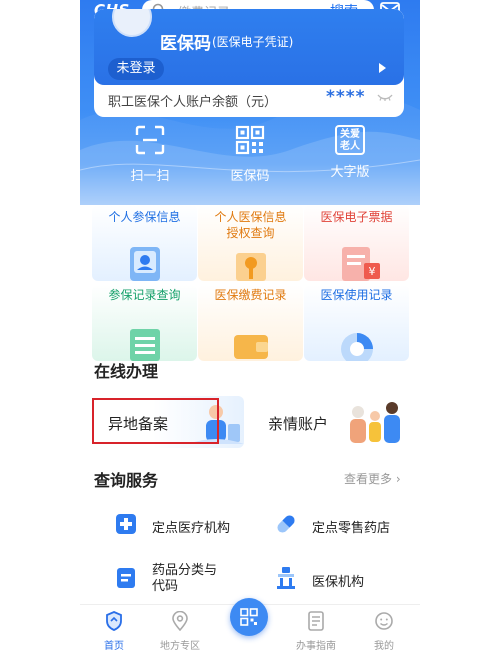 The width and height of the screenshot is (500, 653). What do you see at coordinates (346, 97) in the screenshot?
I see `balance-value: ****` at bounding box center [346, 97].